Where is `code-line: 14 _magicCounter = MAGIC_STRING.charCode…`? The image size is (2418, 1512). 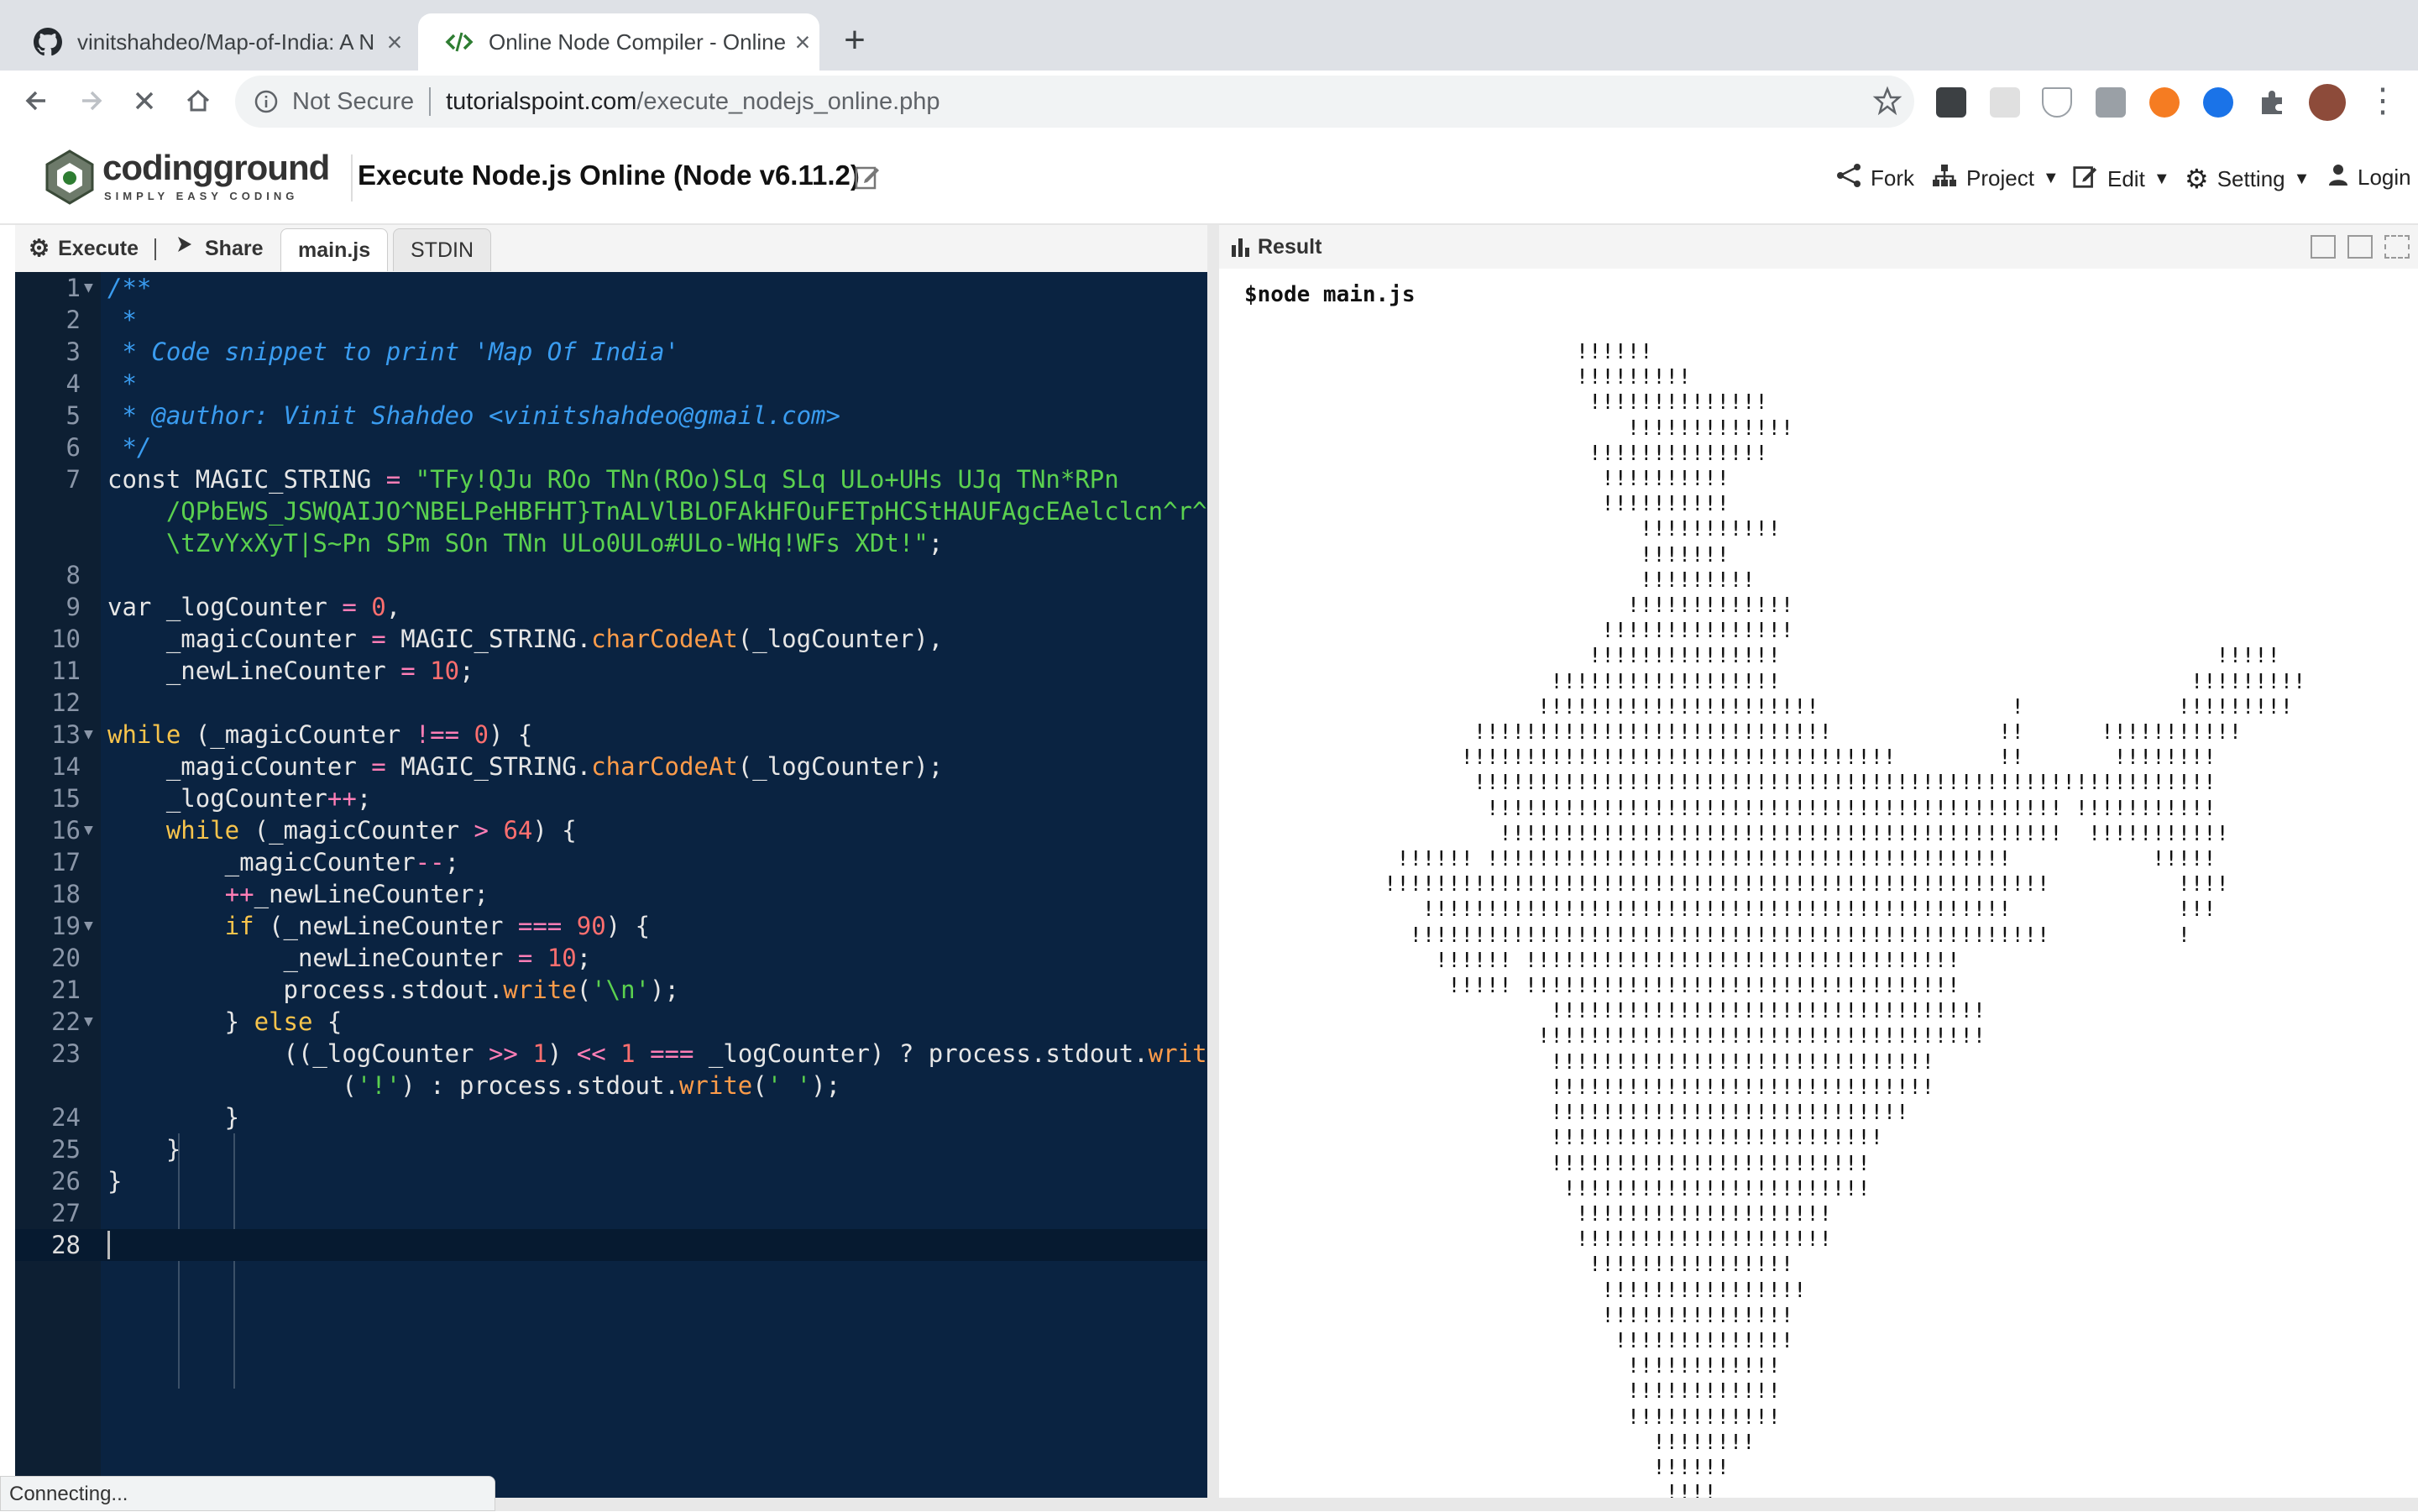 code-line: 14 _magicCounter = MAGIC_STRING.charCode… is located at coordinates (497, 766).